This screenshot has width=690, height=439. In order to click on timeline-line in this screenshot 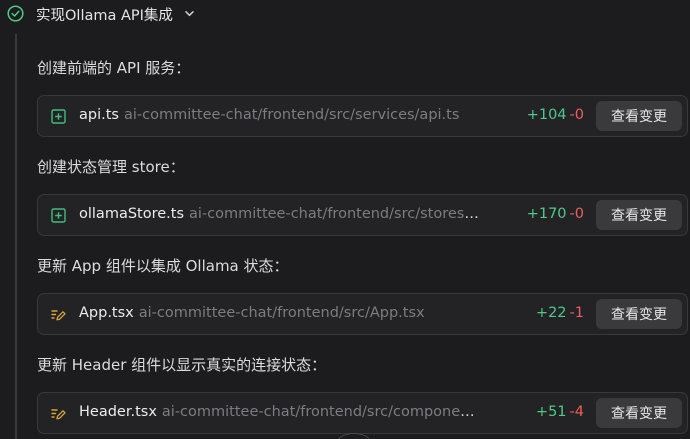, I will do `click(16, 236)`.